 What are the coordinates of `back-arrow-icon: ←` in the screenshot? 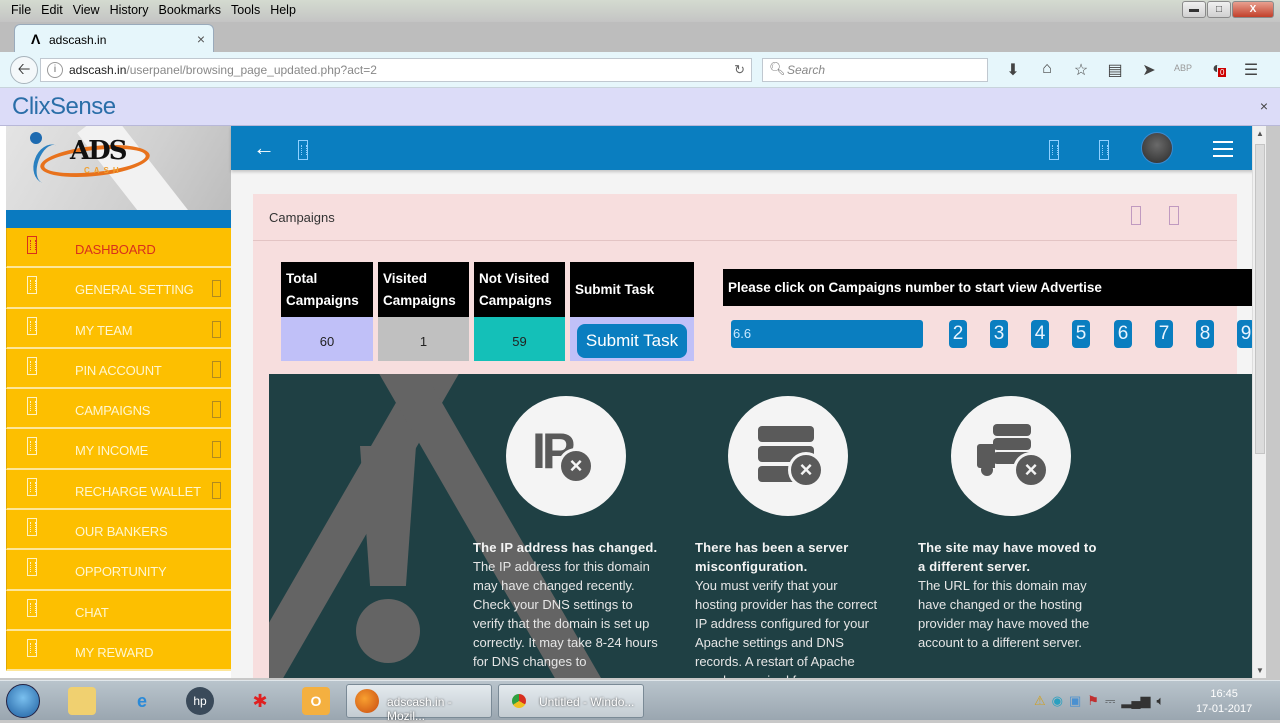 It's located at (264, 148).